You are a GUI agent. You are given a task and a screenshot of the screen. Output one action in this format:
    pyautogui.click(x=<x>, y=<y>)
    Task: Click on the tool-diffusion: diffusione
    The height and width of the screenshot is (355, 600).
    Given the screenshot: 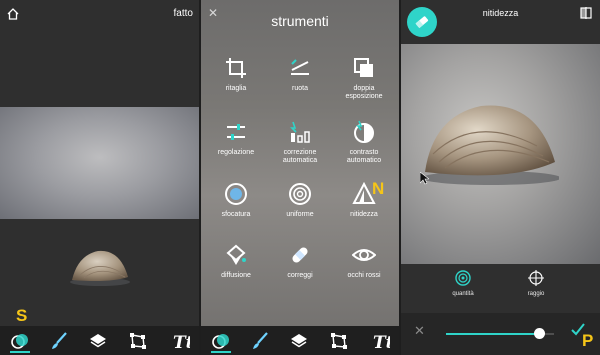 What is the action you would take?
    pyautogui.click(x=236, y=261)
    